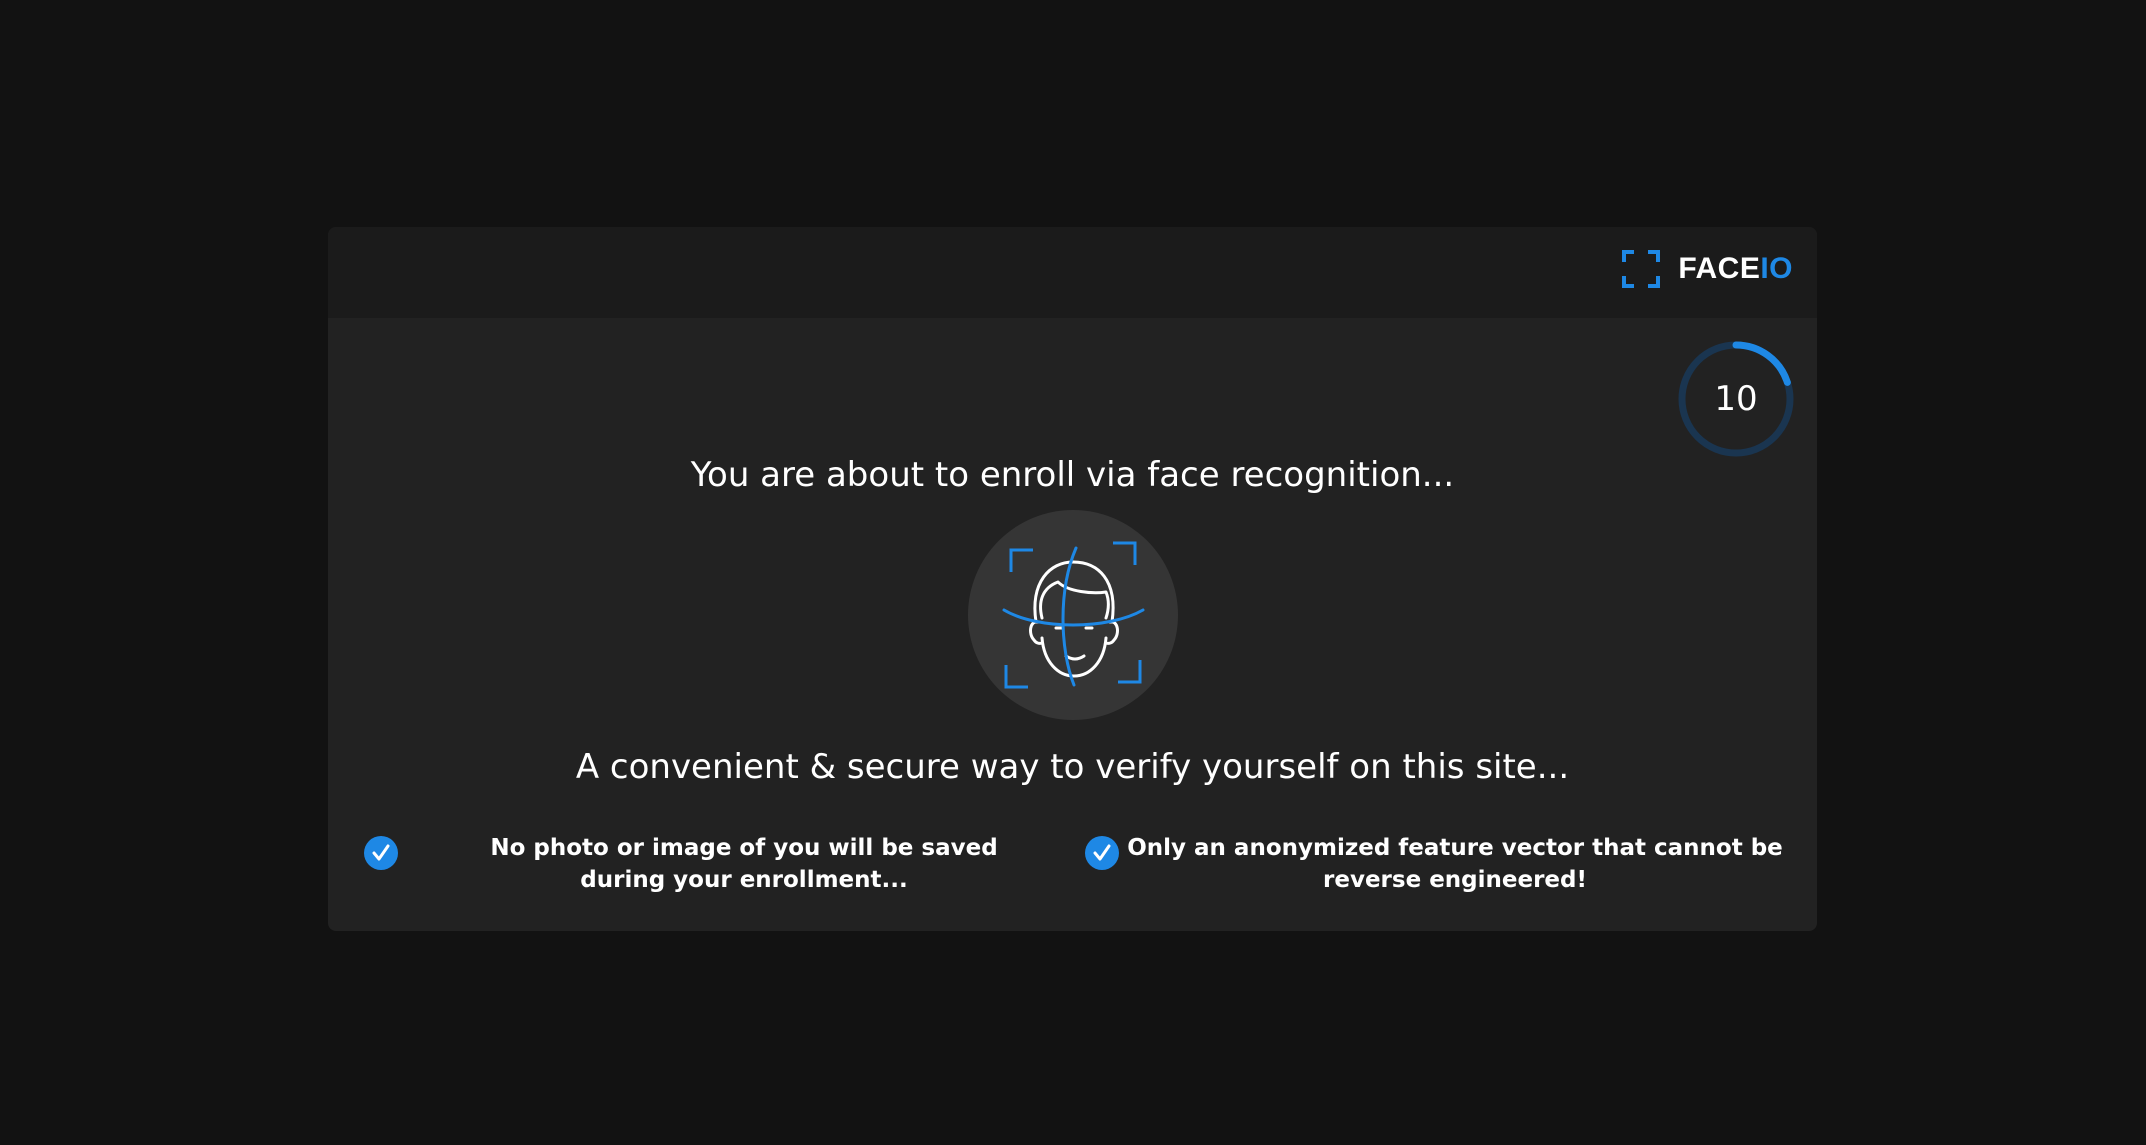 Image resolution: width=2146 pixels, height=1145 pixels. Describe the element at coordinates (1072, 272) in the screenshot. I see `modal-header: FACEIO` at that location.